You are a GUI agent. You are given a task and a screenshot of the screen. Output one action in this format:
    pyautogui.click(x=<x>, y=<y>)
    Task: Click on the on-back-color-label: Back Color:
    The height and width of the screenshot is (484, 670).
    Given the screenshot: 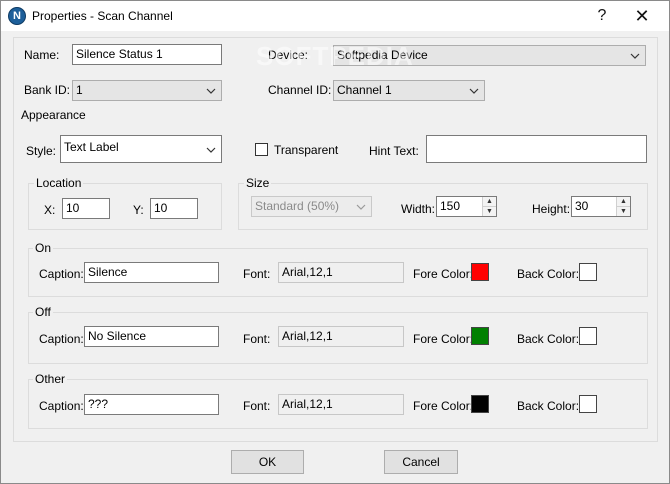 What is the action you would take?
    pyautogui.click(x=548, y=274)
    